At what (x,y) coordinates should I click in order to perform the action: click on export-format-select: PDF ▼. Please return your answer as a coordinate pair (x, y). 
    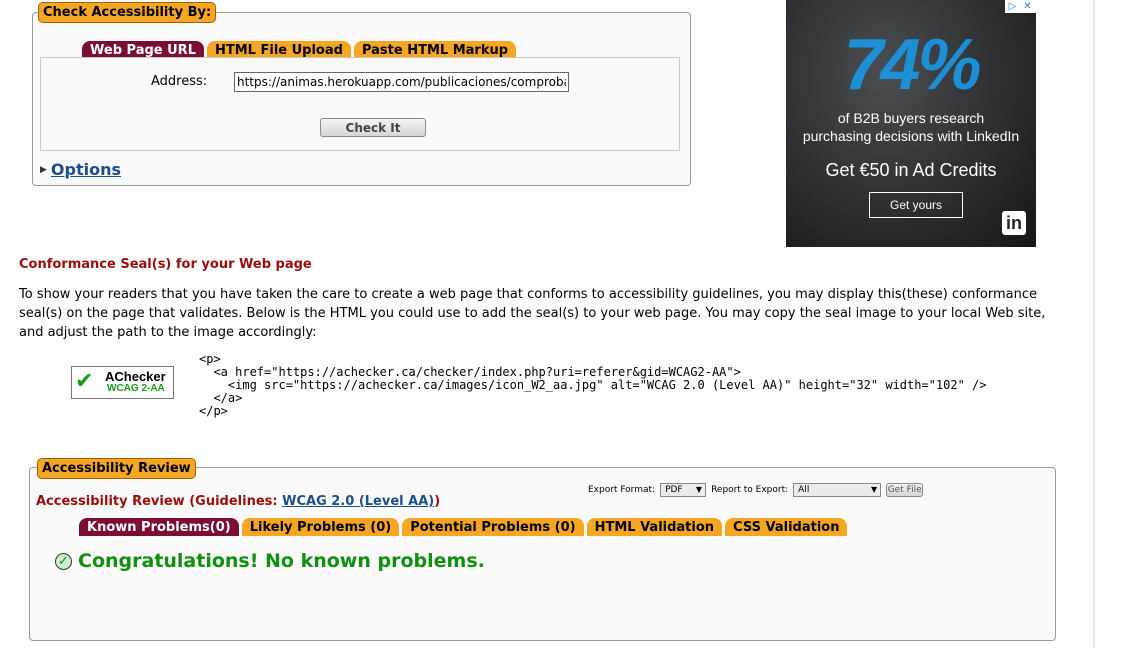
    Looking at the image, I should click on (683, 490).